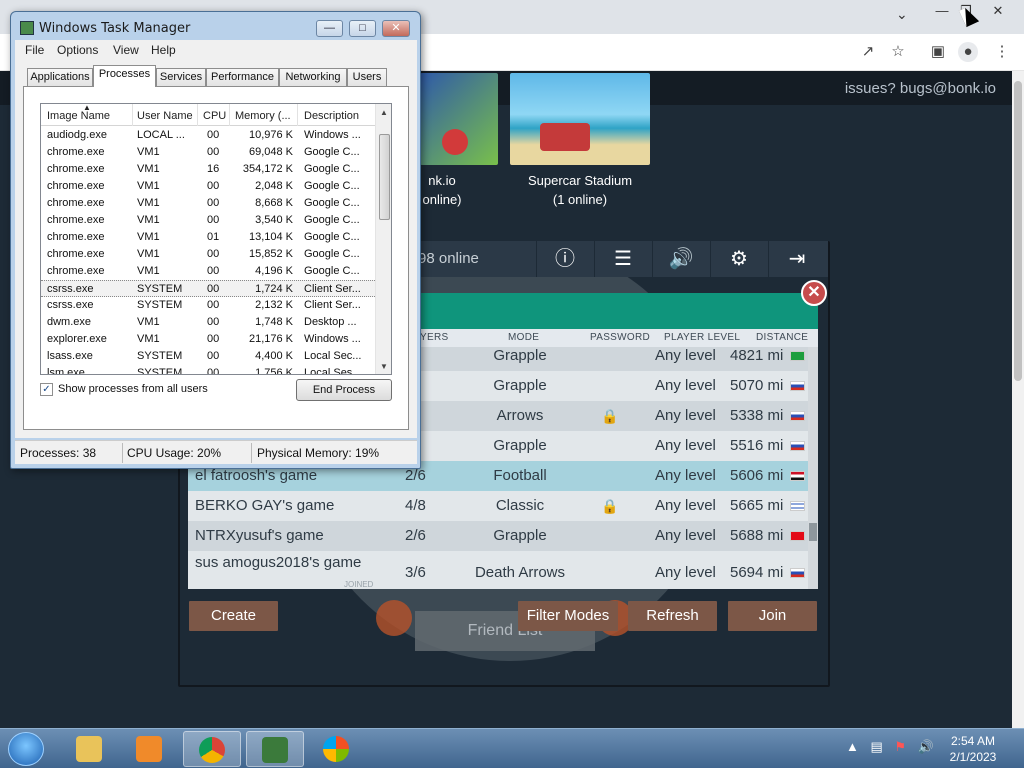 The height and width of the screenshot is (768, 1024). Describe the element at coordinates (757, 505) in the screenshot. I see `room-distance: 5665 mi` at that location.